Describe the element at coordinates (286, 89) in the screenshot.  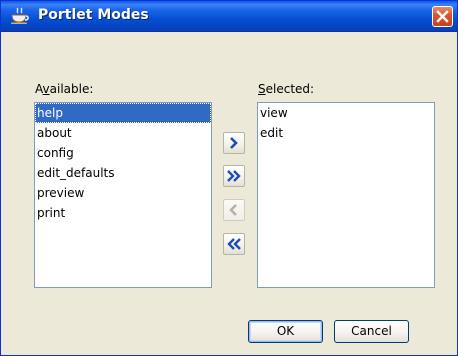
I see `selected-label: Selected:` at that location.